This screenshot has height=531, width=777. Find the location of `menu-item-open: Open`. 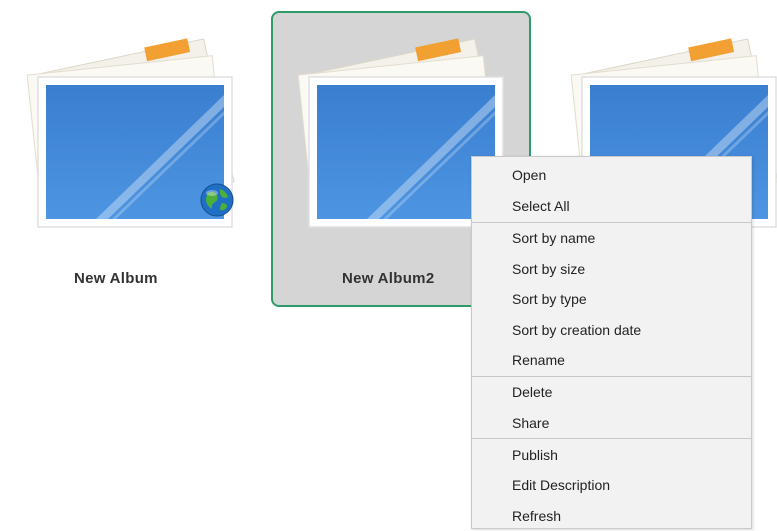

menu-item-open: Open is located at coordinates (611, 175).